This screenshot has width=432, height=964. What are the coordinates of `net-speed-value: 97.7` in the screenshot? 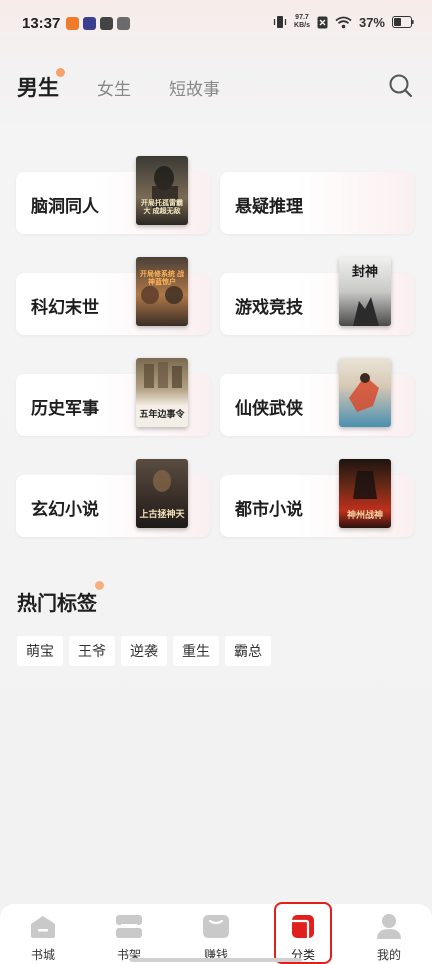 It's located at (302, 17).